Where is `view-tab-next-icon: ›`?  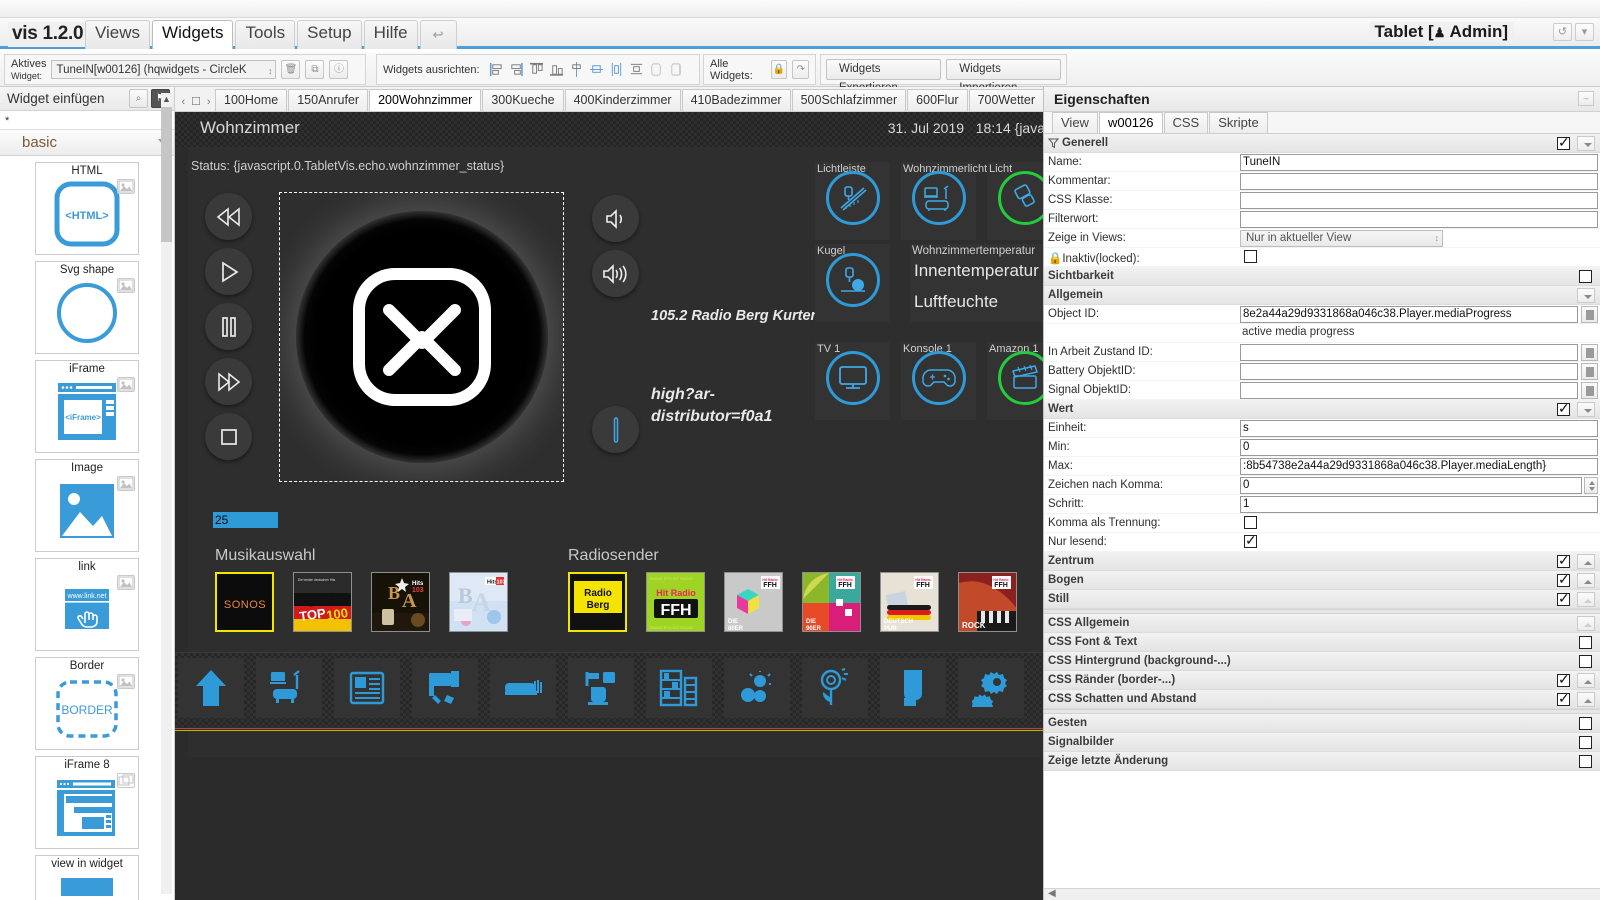 view-tab-next-icon: › is located at coordinates (208, 102).